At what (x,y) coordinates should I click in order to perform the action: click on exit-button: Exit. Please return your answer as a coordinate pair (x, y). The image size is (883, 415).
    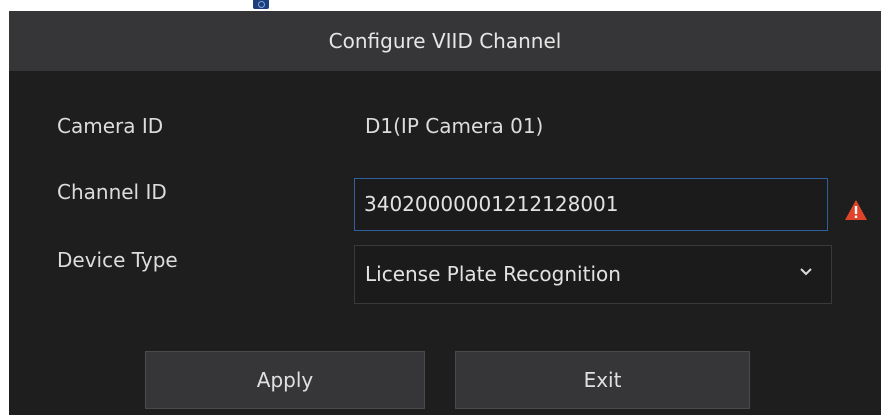
    Looking at the image, I should click on (602, 380).